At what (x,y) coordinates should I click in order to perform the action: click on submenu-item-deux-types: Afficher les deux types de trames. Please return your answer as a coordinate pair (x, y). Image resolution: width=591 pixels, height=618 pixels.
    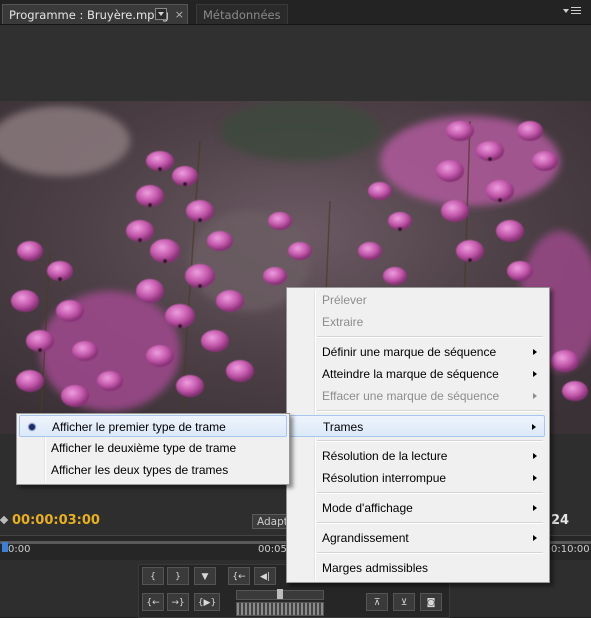
    Looking at the image, I should click on (153, 470).